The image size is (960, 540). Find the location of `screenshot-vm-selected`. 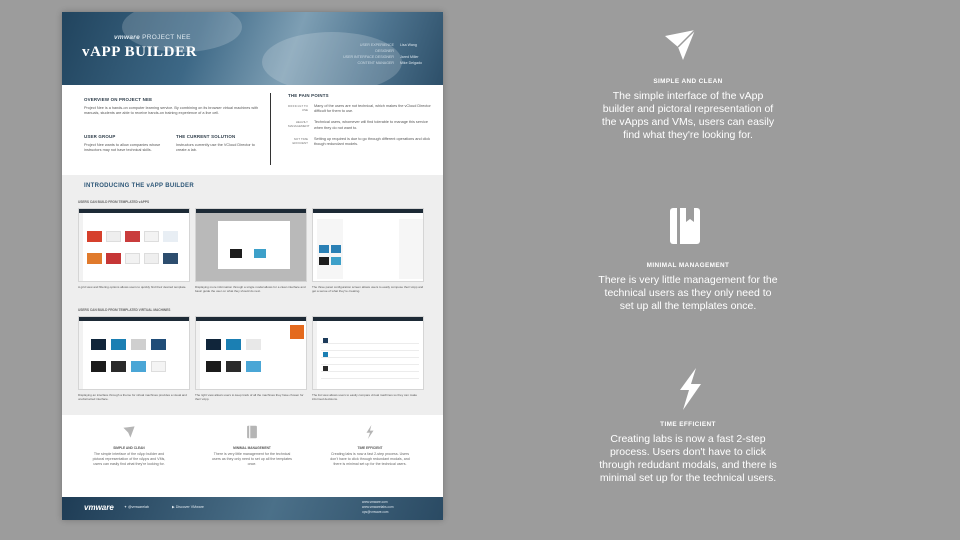

screenshot-vm-selected is located at coordinates (251, 353).